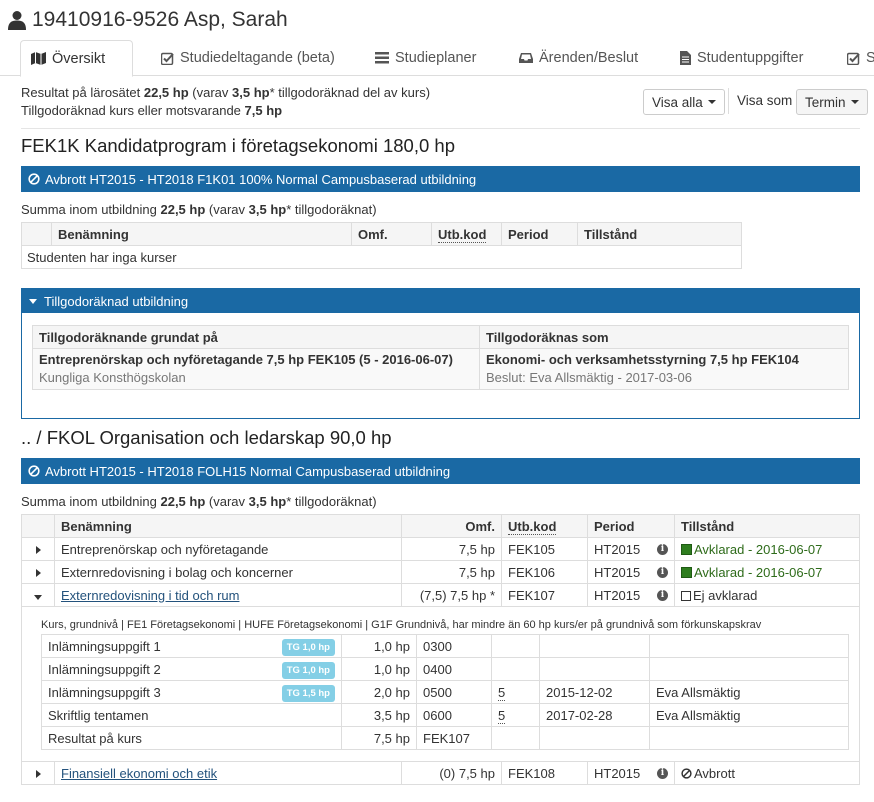 Image resolution: width=874 pixels, height=802 pixels. What do you see at coordinates (166, 92) in the screenshot?
I see `summary-total: 22,5 hp` at bounding box center [166, 92].